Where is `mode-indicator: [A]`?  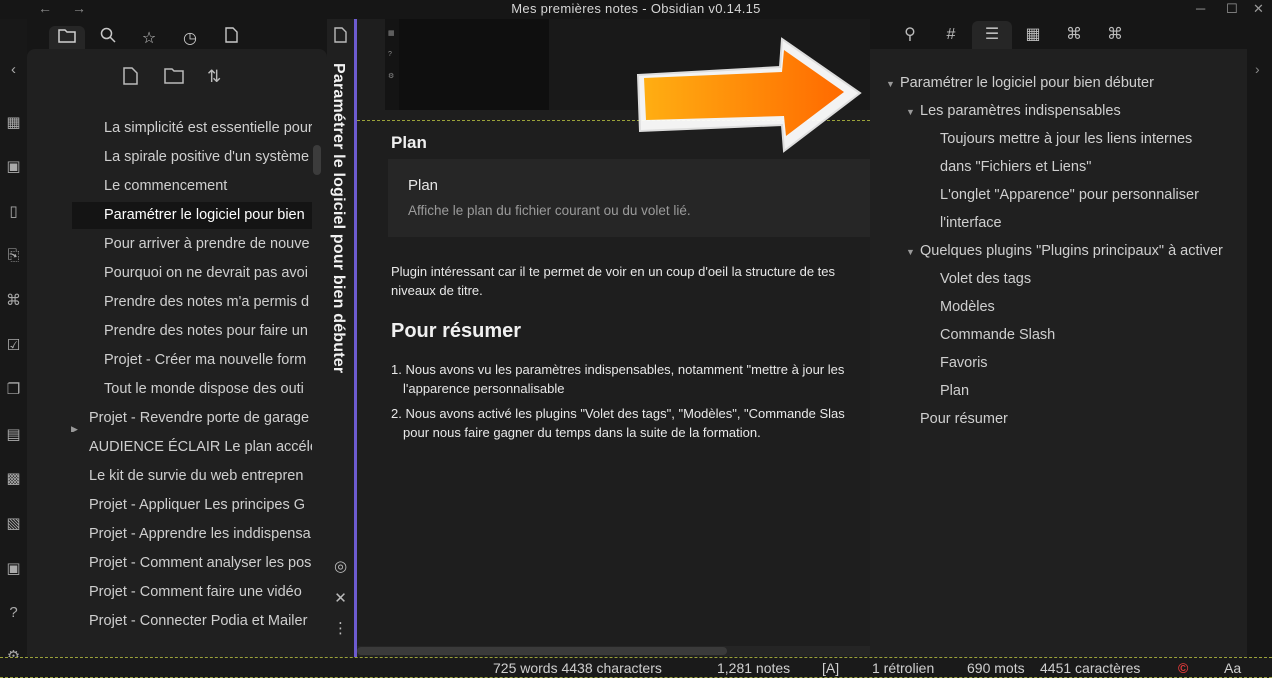
mode-indicator: [A] is located at coordinates (830, 668).